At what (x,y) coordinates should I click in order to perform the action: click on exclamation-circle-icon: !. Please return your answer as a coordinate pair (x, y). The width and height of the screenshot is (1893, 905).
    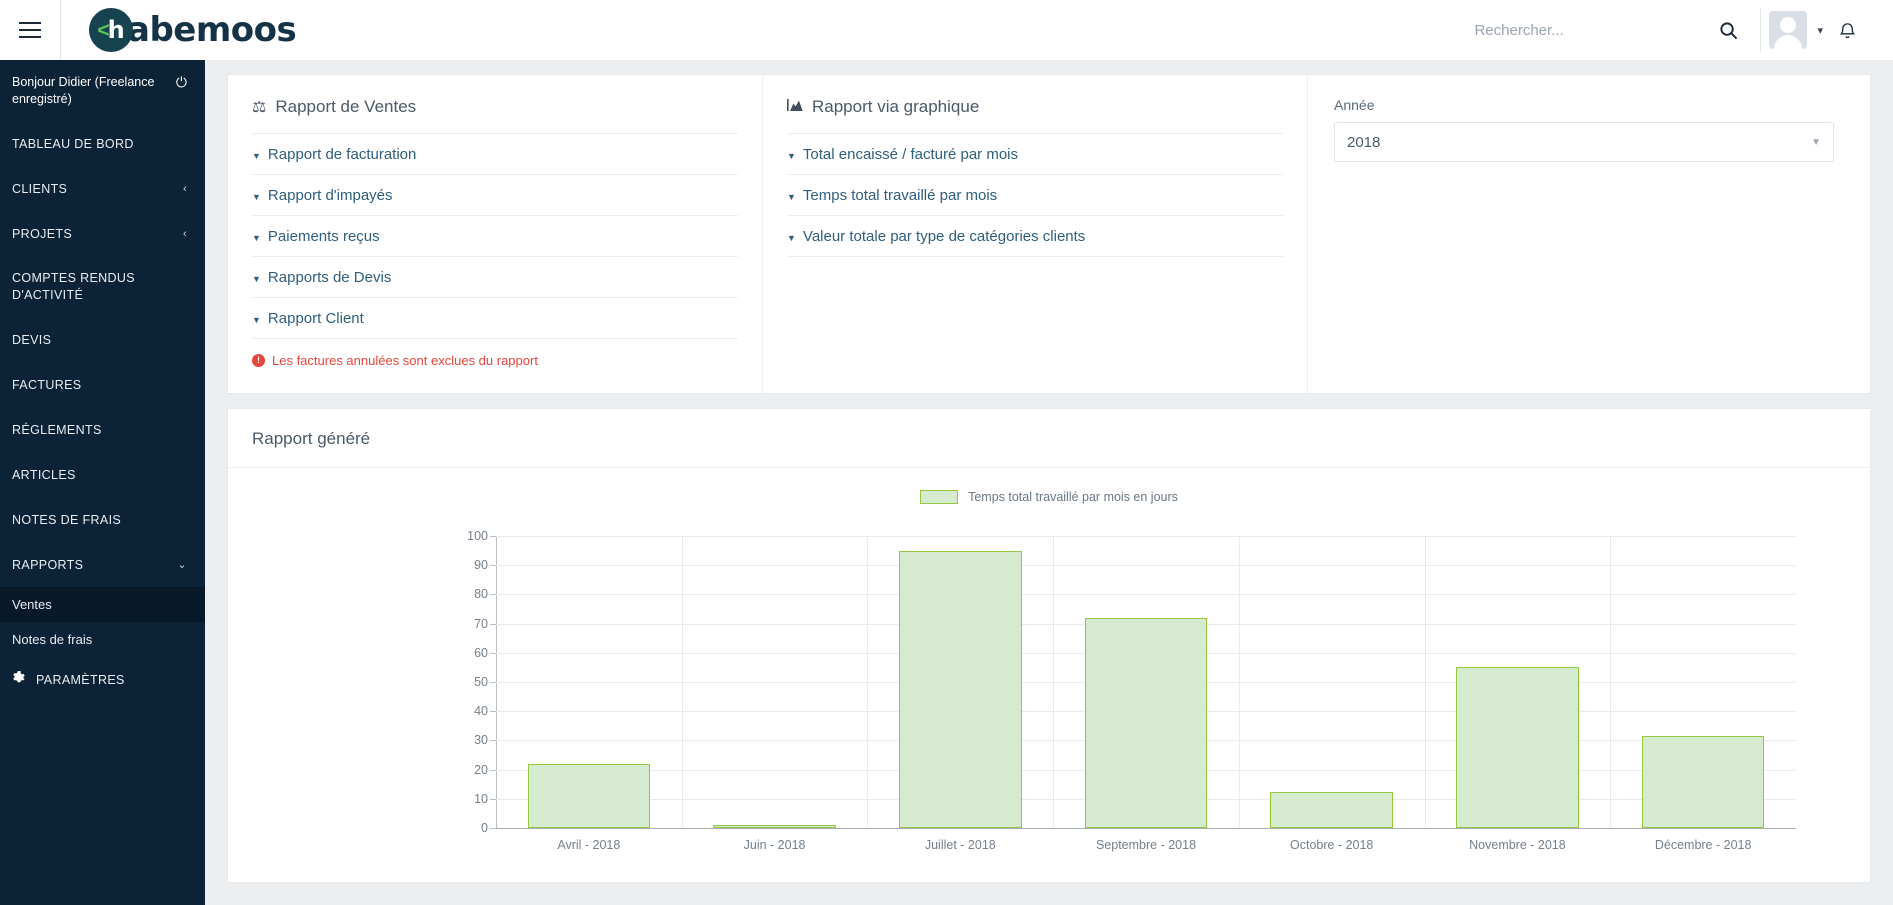
    Looking at the image, I should click on (258, 360).